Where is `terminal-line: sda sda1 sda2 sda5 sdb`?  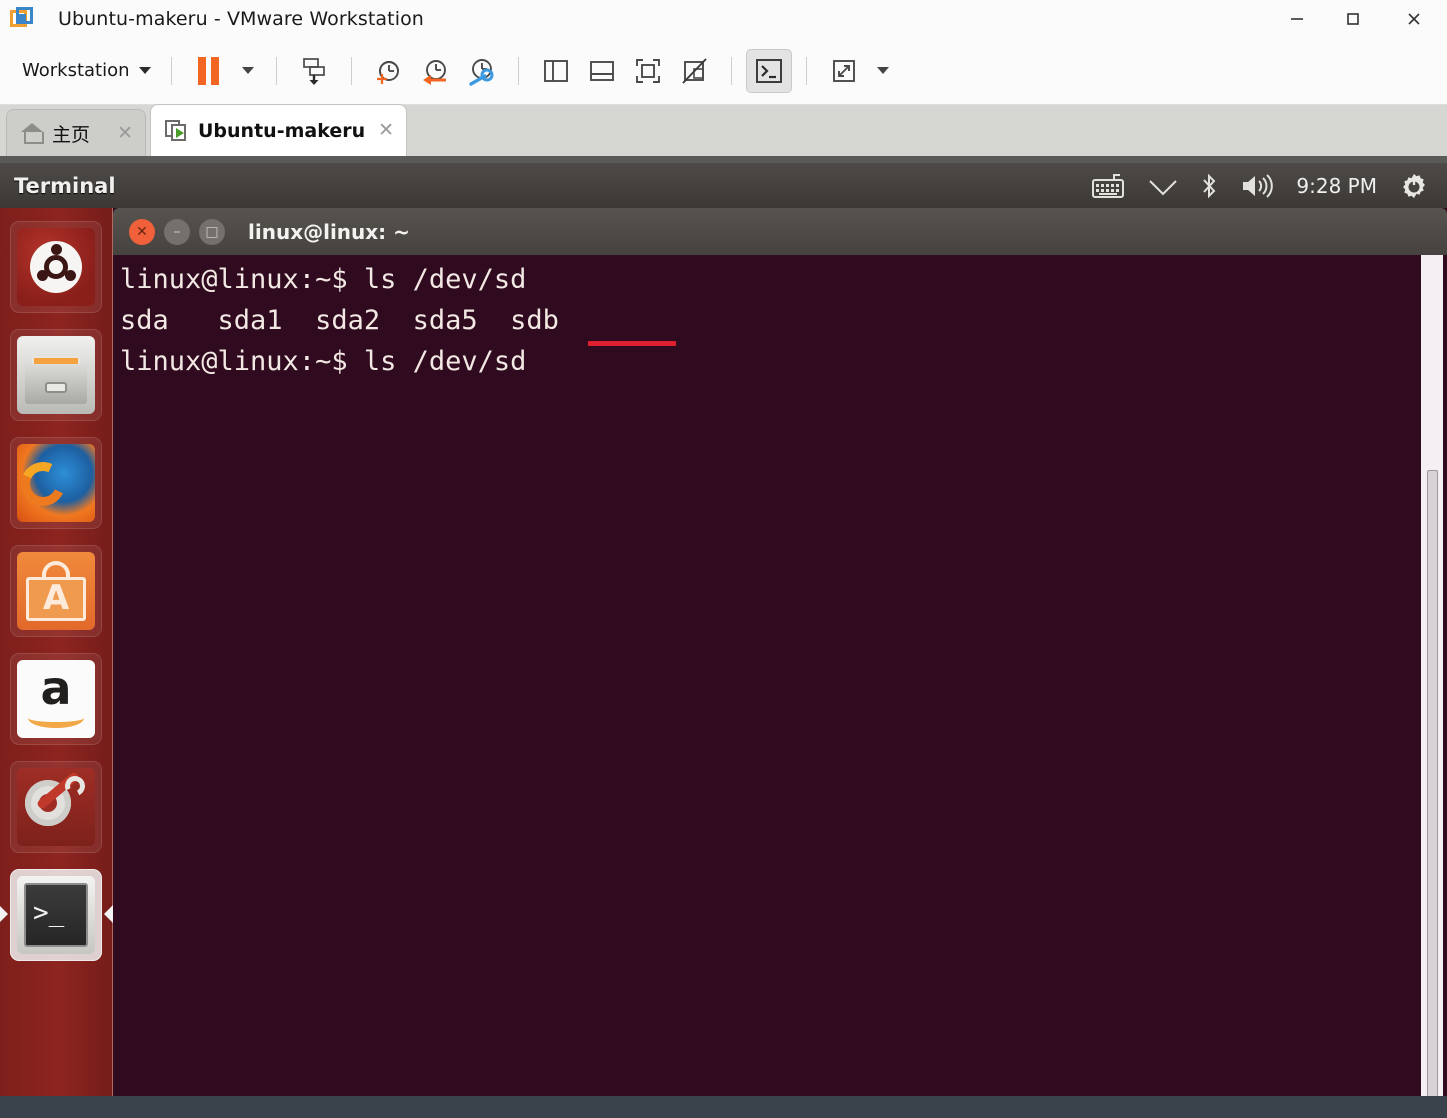
terminal-line: sda sda1 sda2 sda5 sdb is located at coordinates (339, 320).